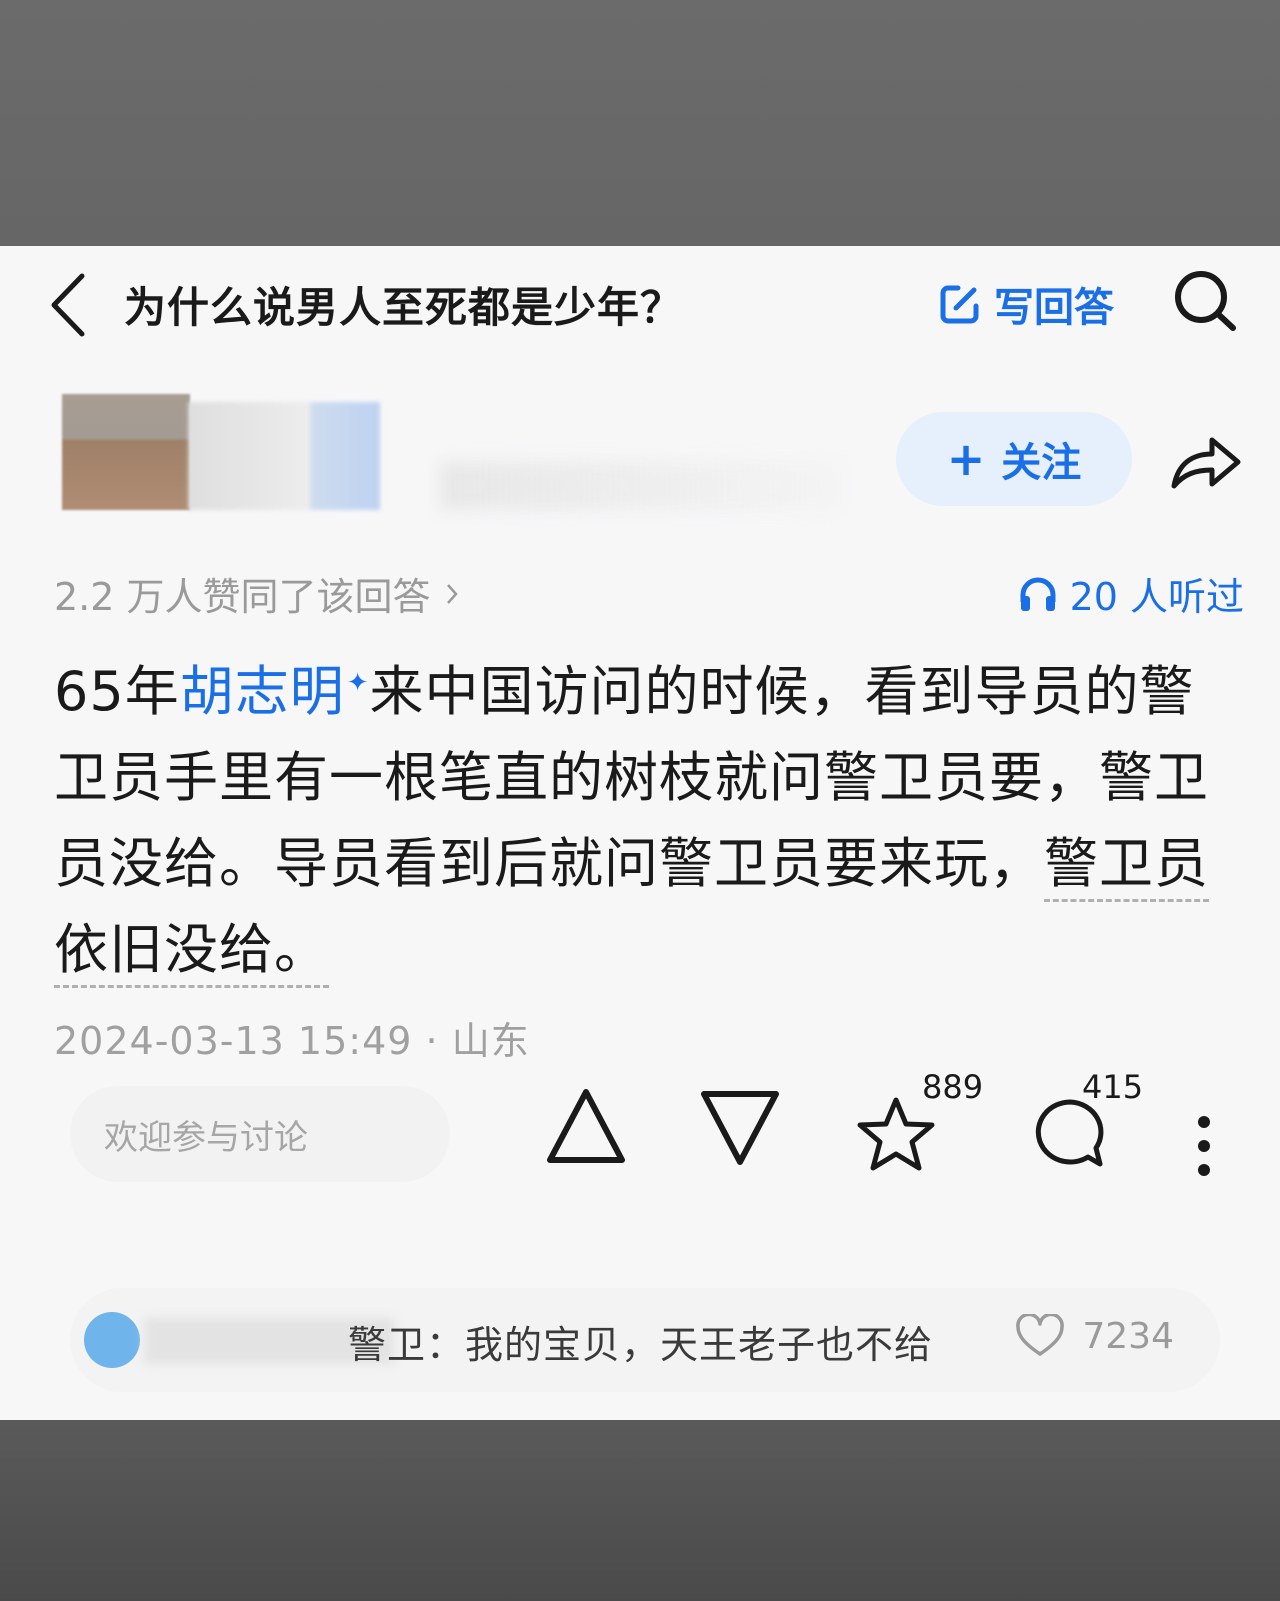  I want to click on answer-prefix: 65年, so click(117, 691).